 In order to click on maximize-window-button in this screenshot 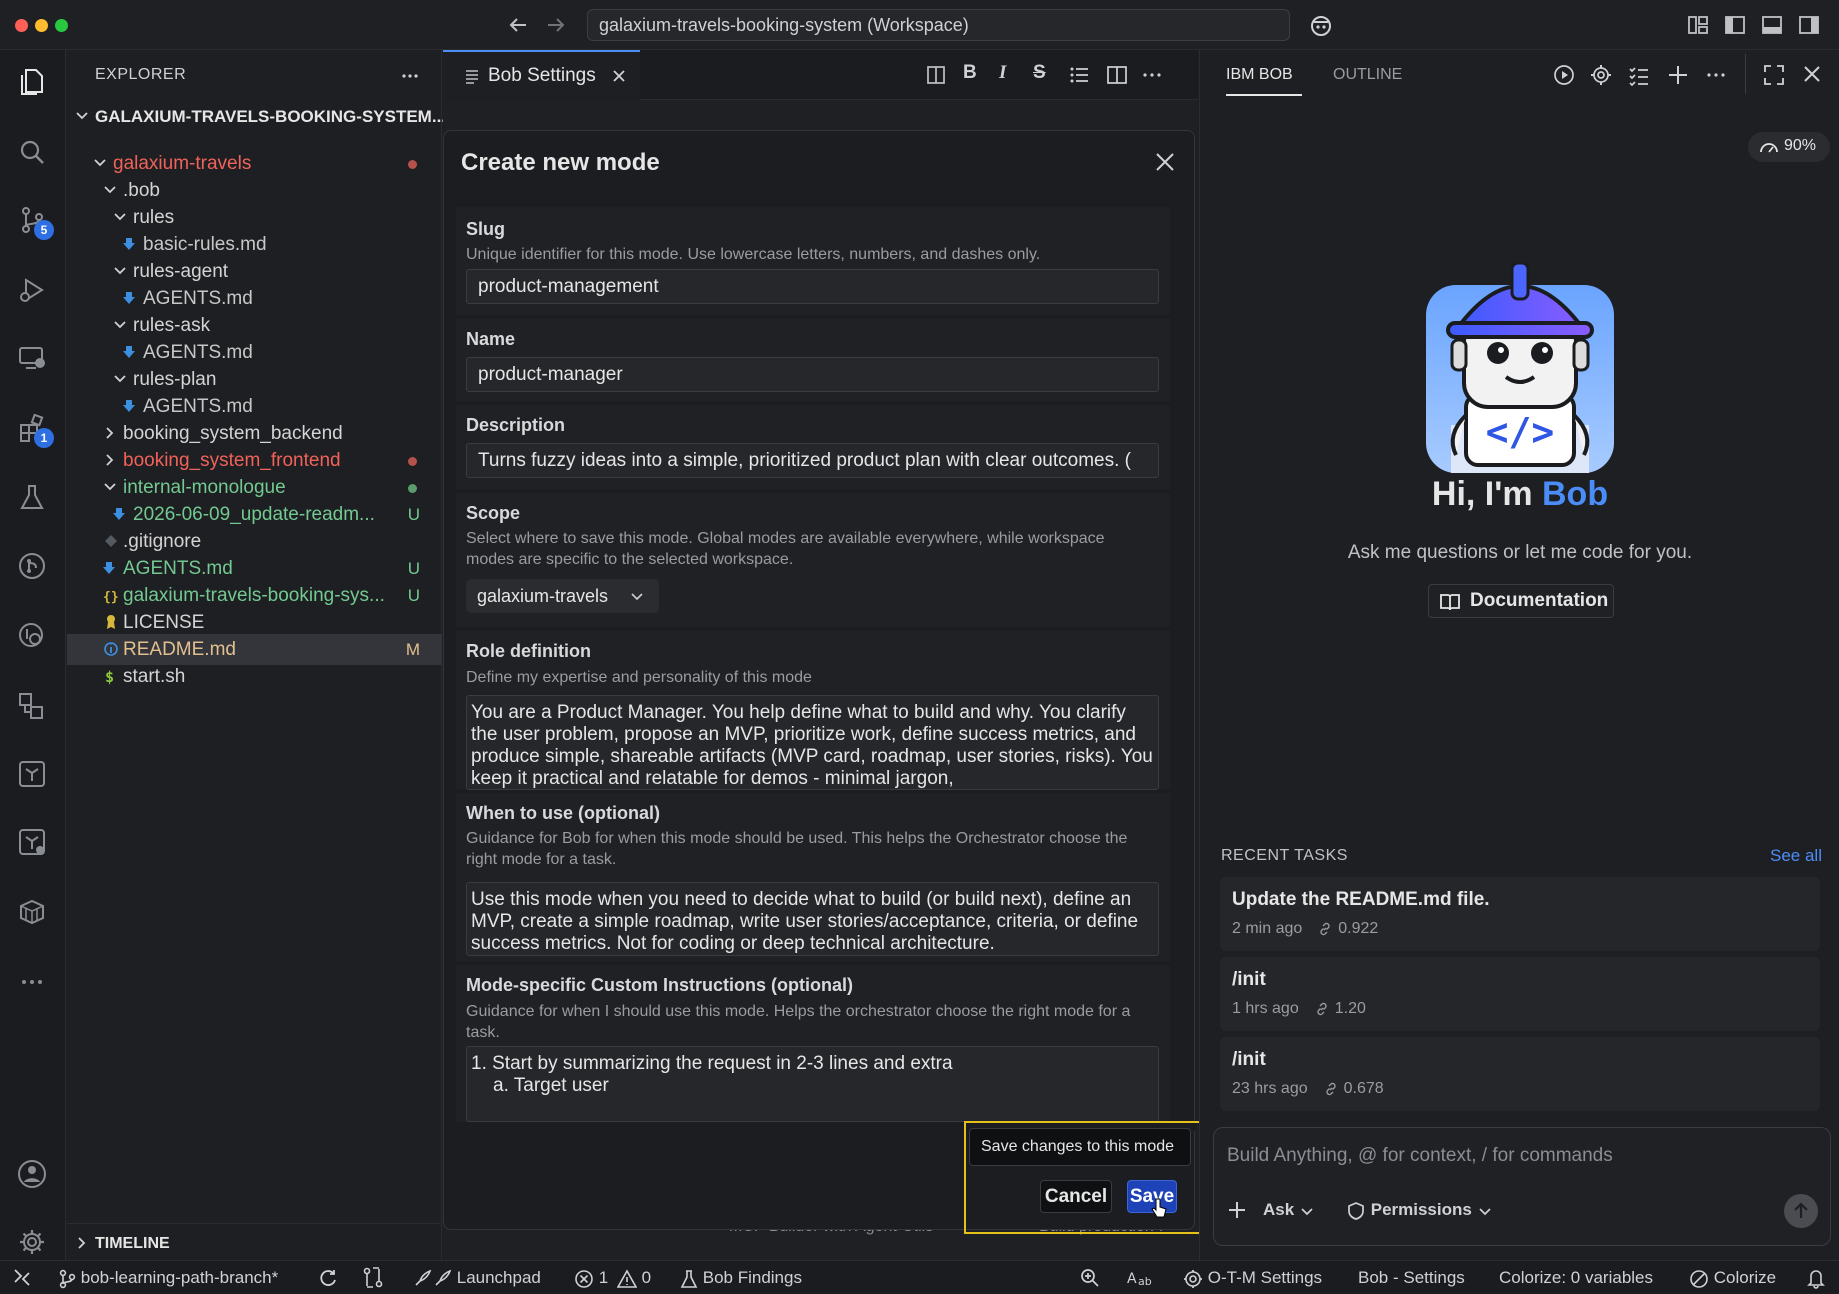, I will do `click(61, 25)`.